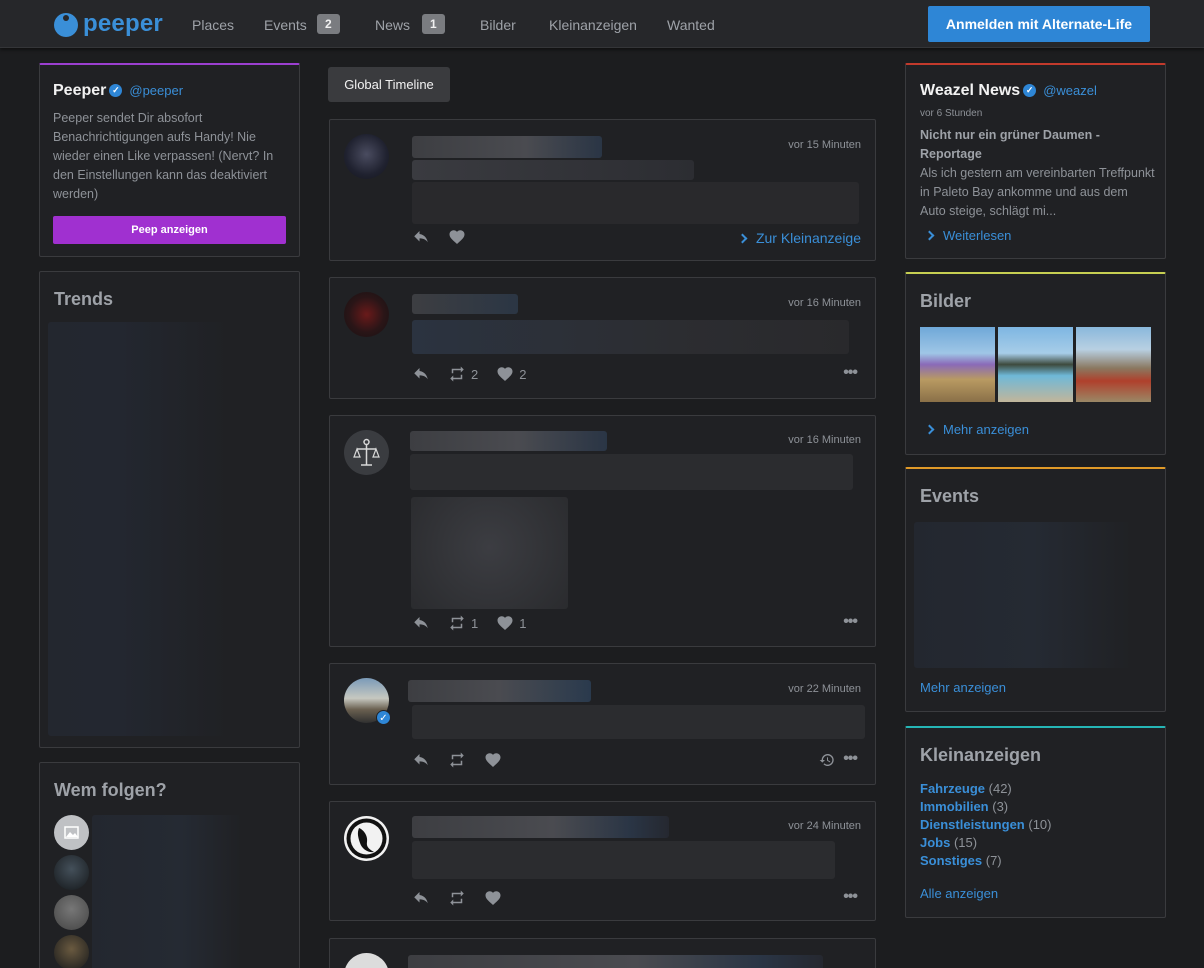 This screenshot has width=1204, height=968. Describe the element at coordinates (285, 25) in the screenshot. I see `nav-events: Events` at that location.